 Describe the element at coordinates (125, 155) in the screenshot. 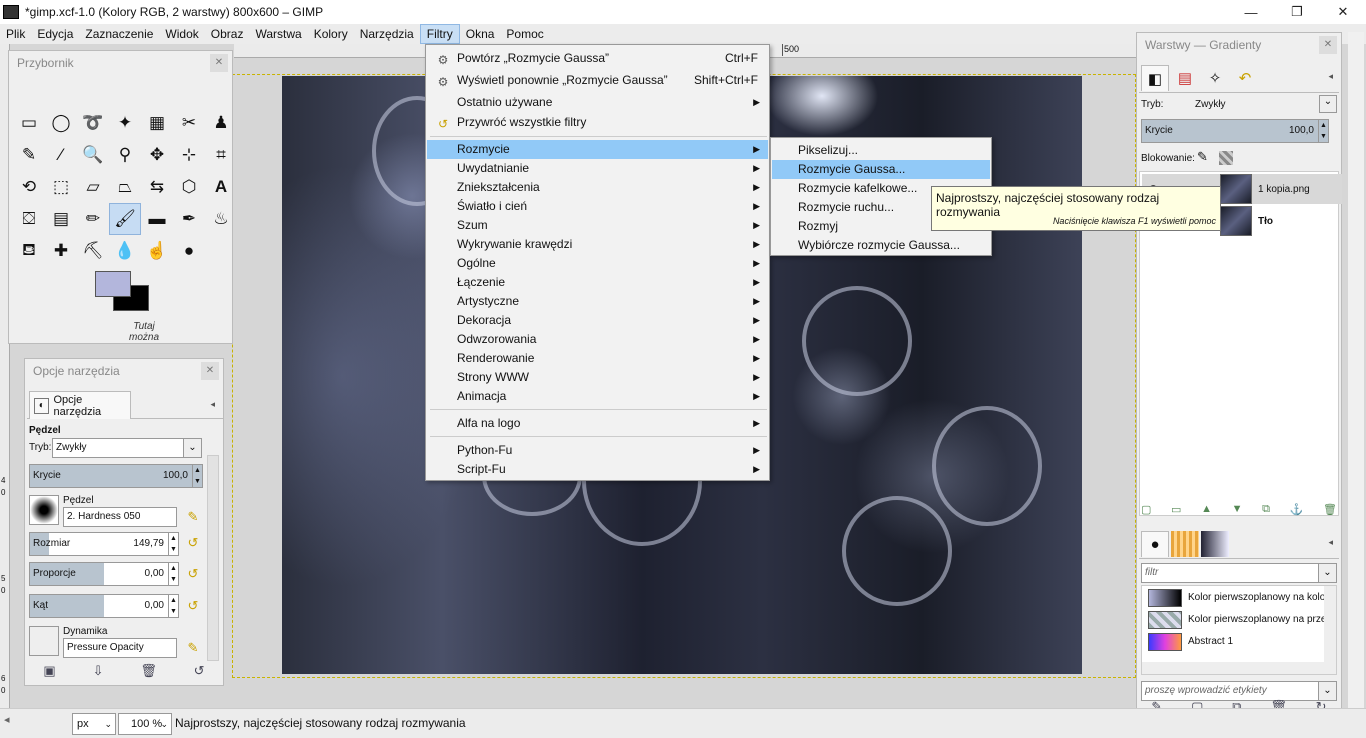

I see `measure-icon: ⚲` at that location.